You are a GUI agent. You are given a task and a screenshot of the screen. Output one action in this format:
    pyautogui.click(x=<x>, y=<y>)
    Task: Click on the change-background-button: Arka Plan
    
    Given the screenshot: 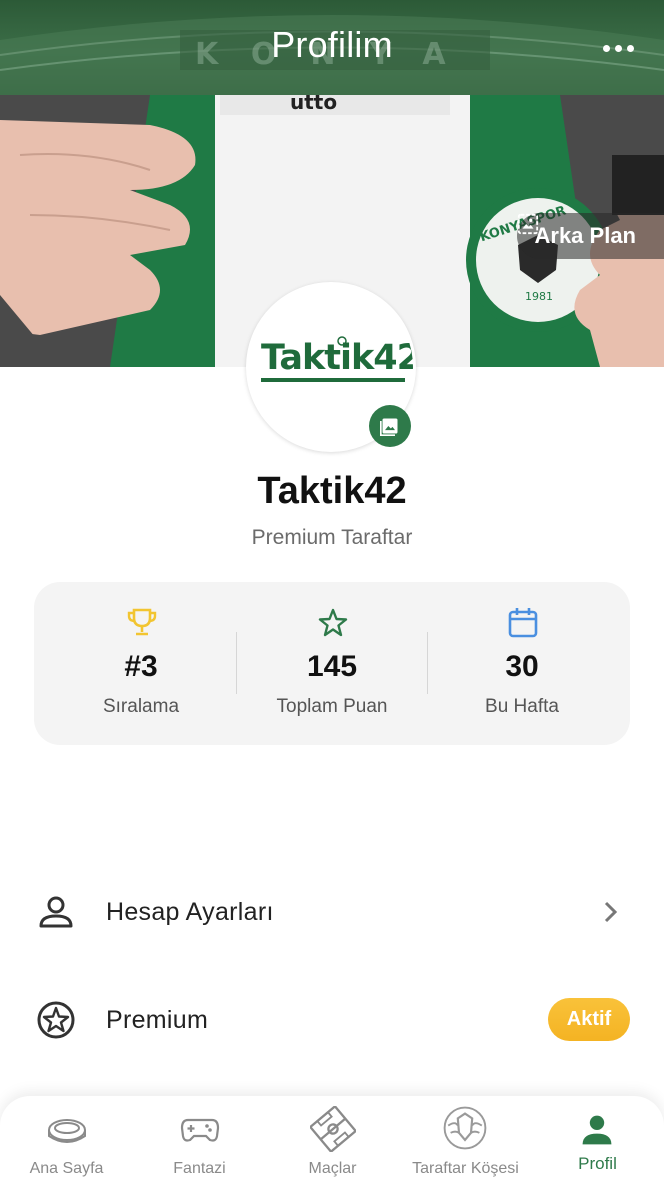 What is the action you would take?
    pyautogui.click(x=590, y=236)
    